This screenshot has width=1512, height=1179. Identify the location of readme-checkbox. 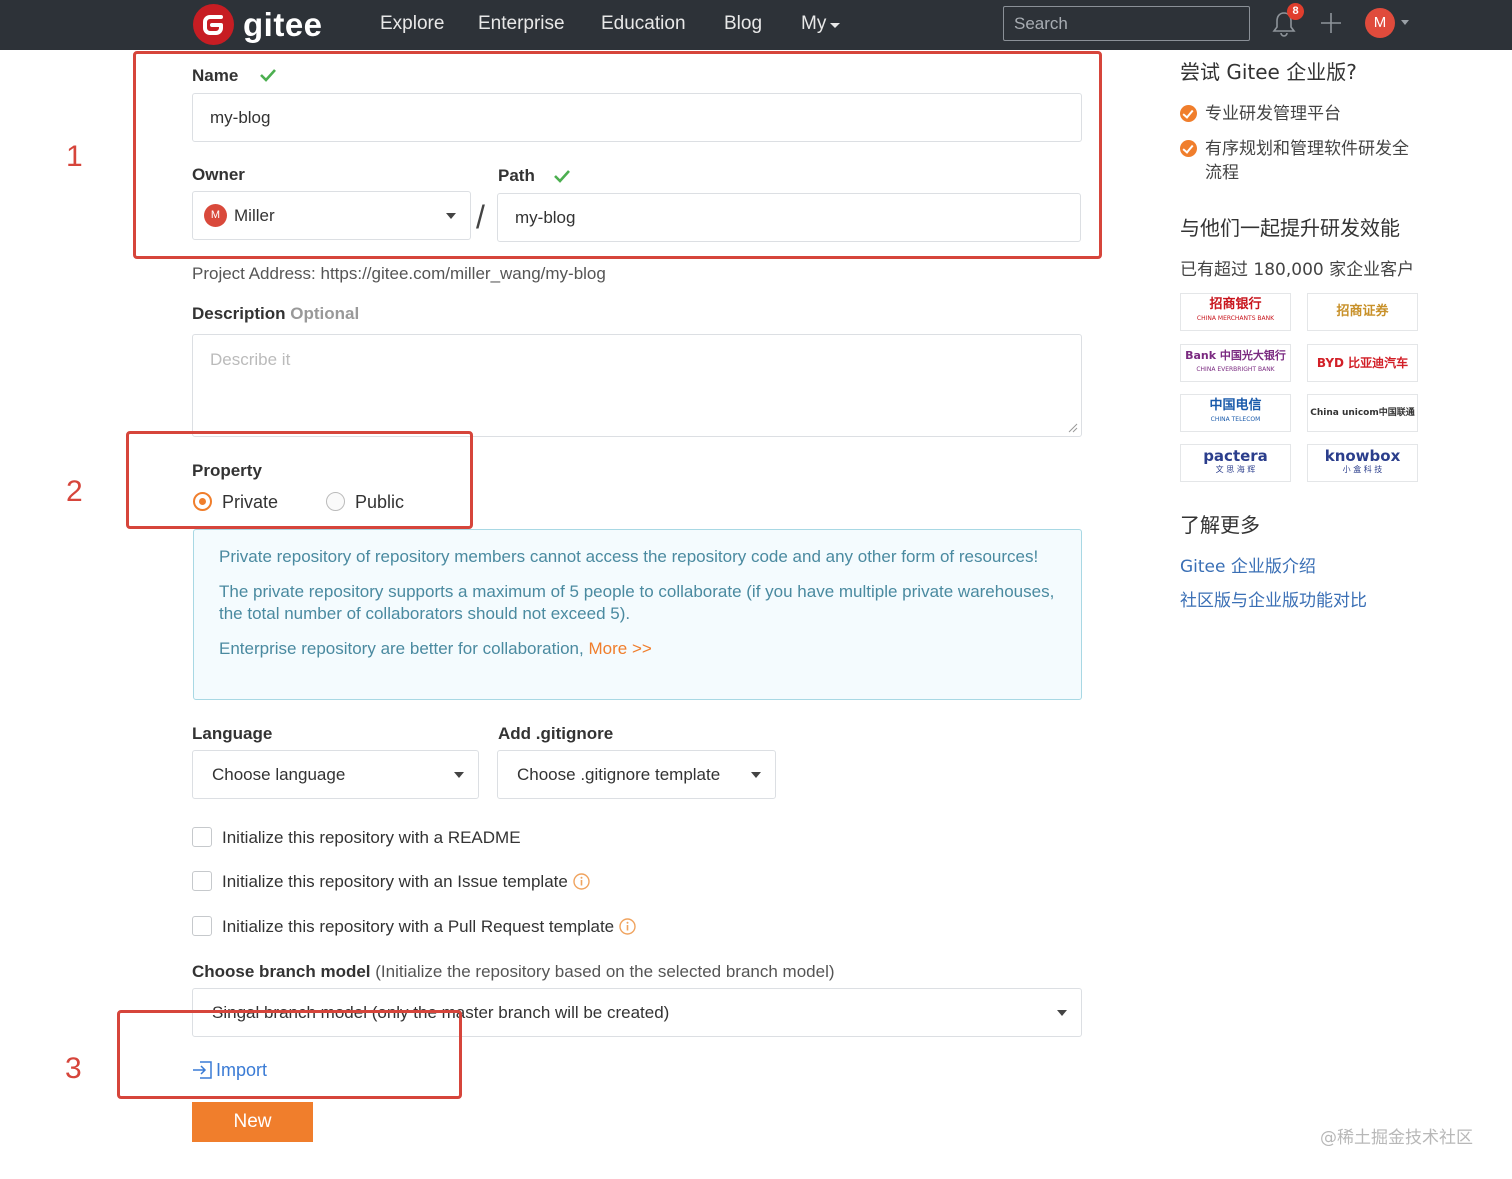
(202, 837).